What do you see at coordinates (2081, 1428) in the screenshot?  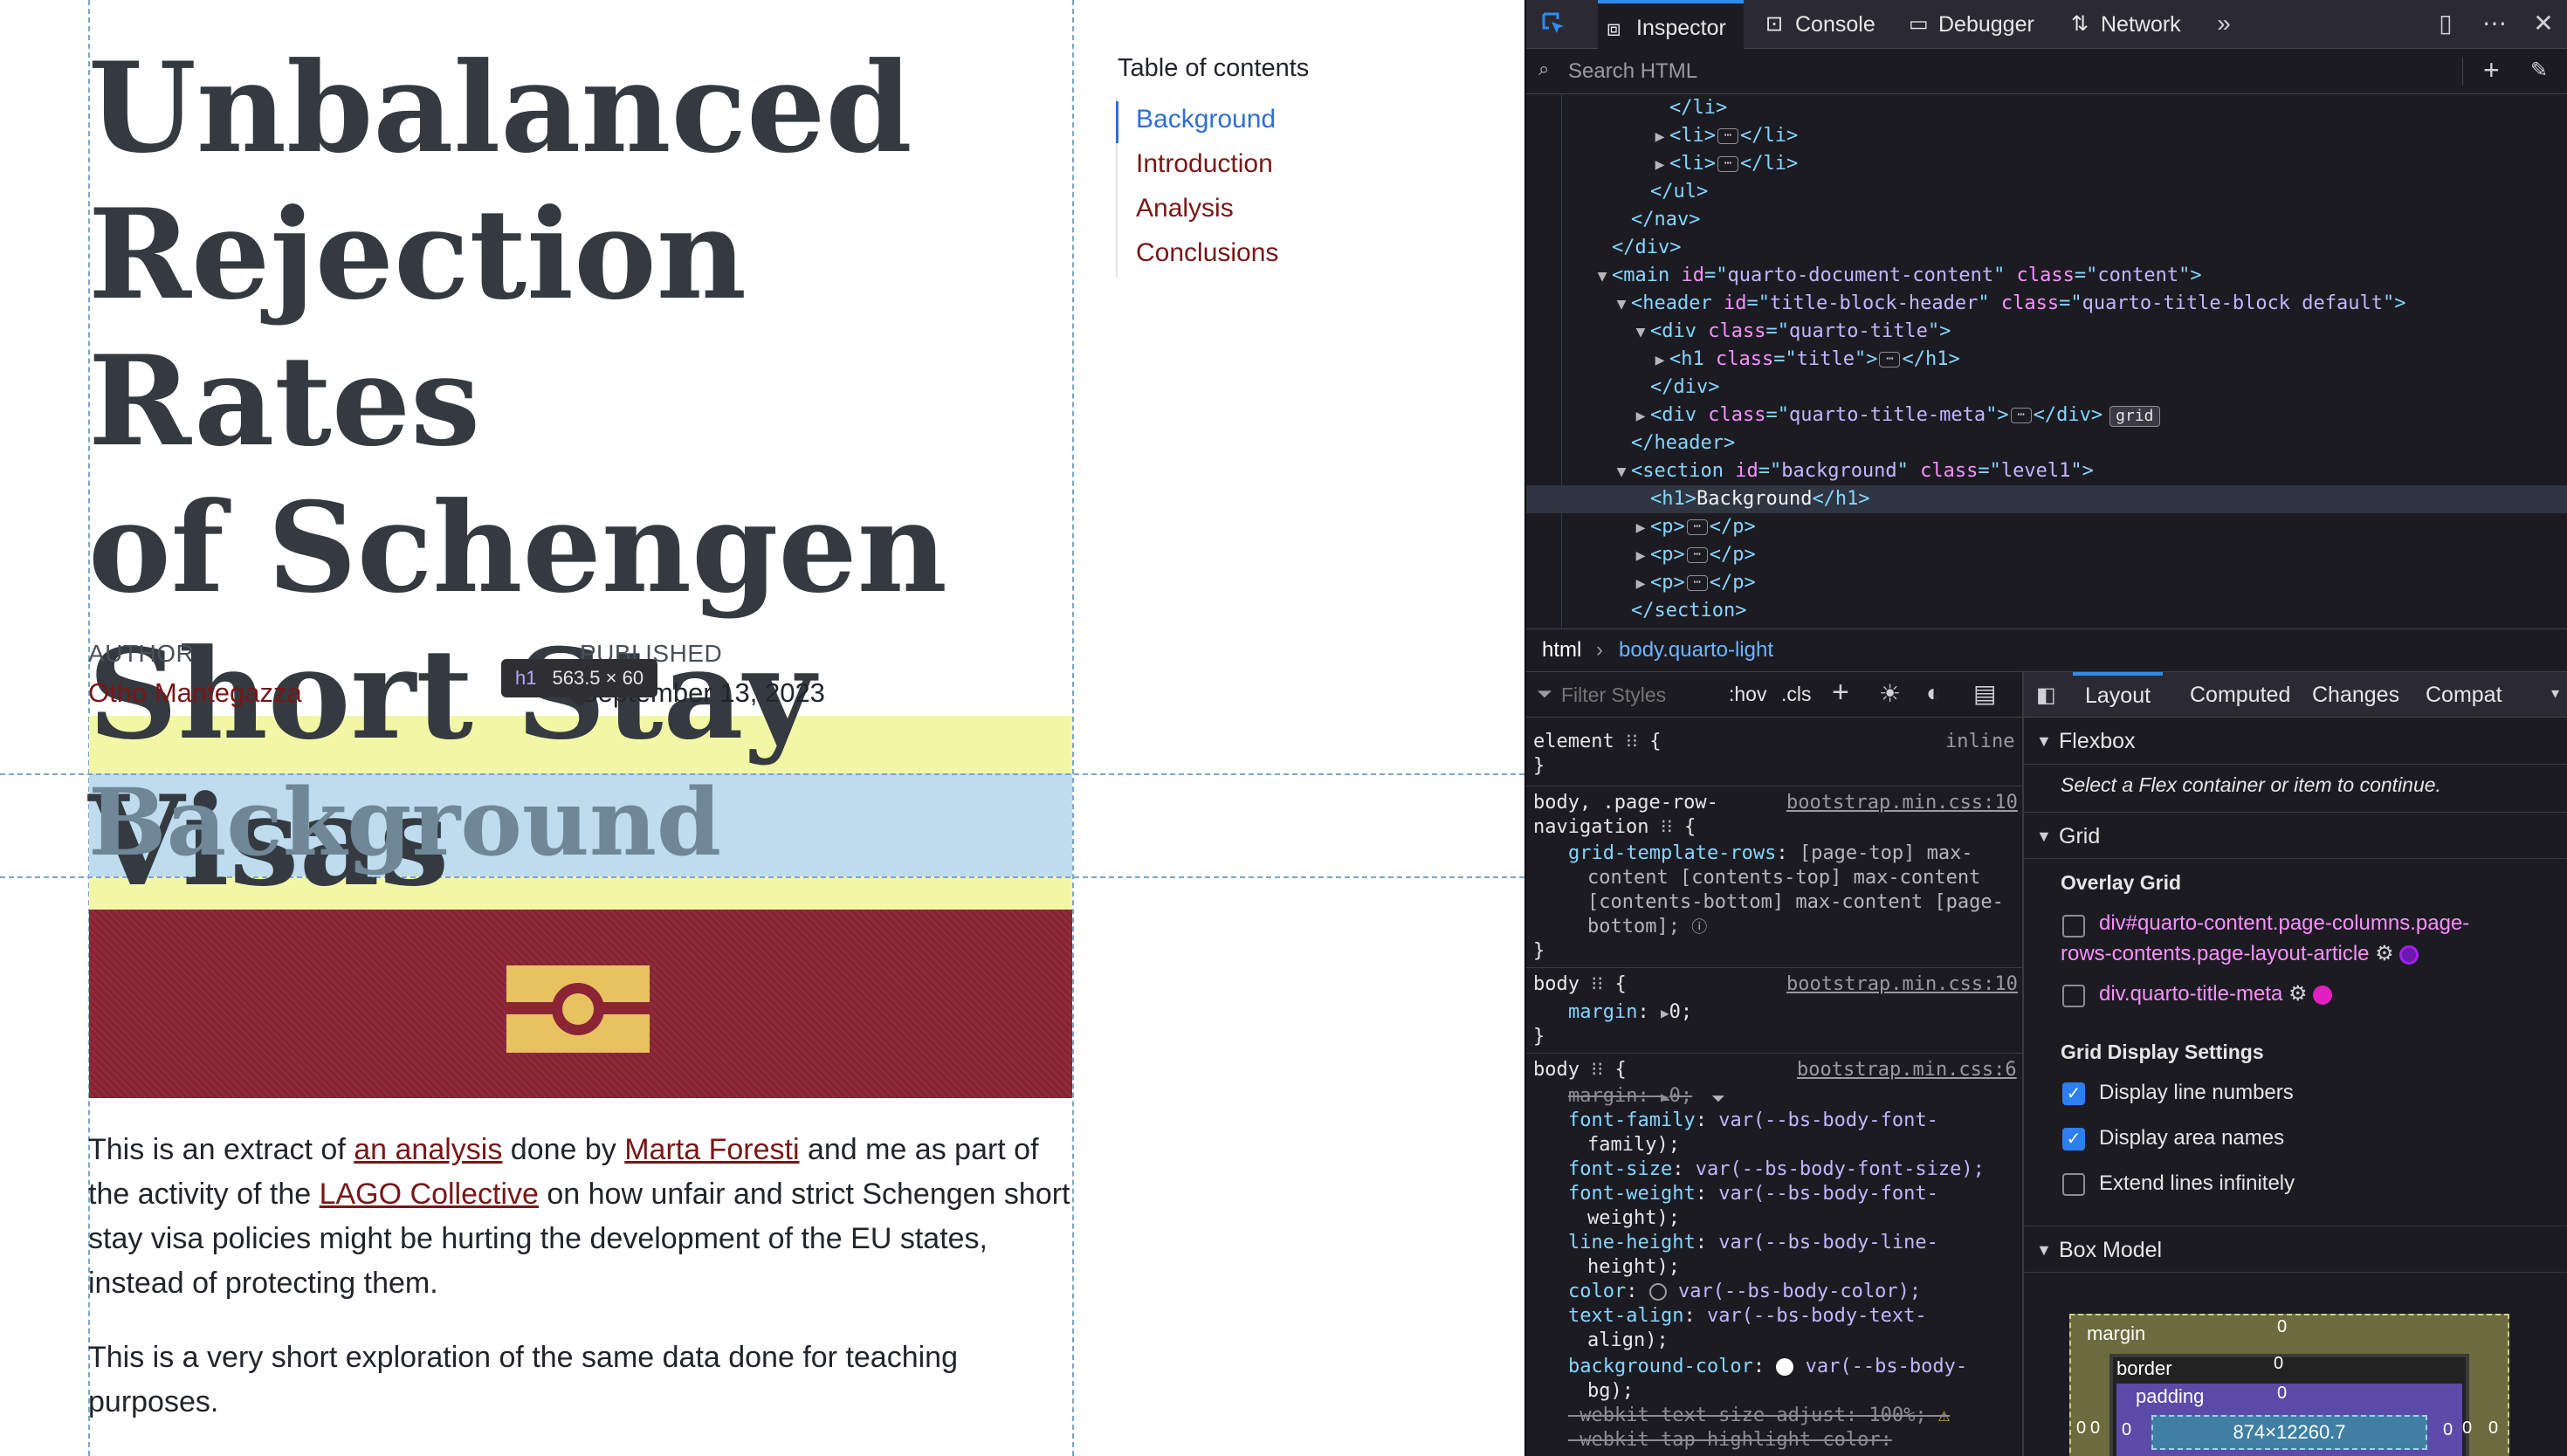 I see `bm-margin-left: 0` at bounding box center [2081, 1428].